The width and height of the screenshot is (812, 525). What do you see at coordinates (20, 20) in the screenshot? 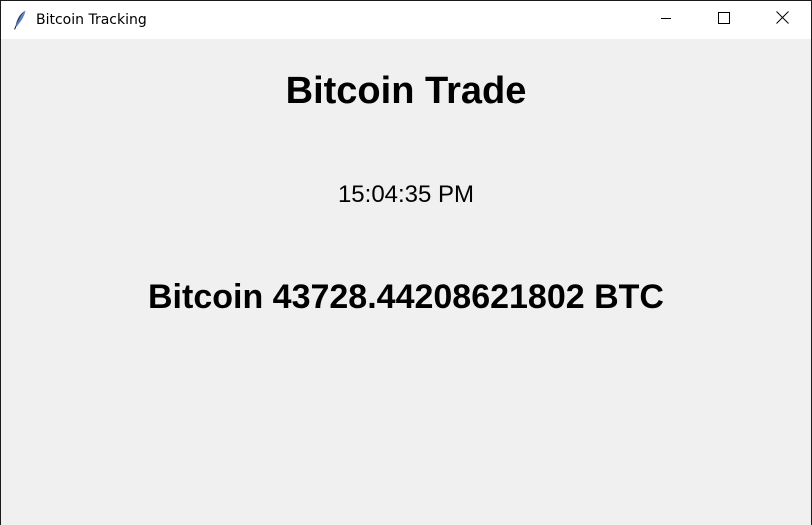
I see `feather-icon` at bounding box center [20, 20].